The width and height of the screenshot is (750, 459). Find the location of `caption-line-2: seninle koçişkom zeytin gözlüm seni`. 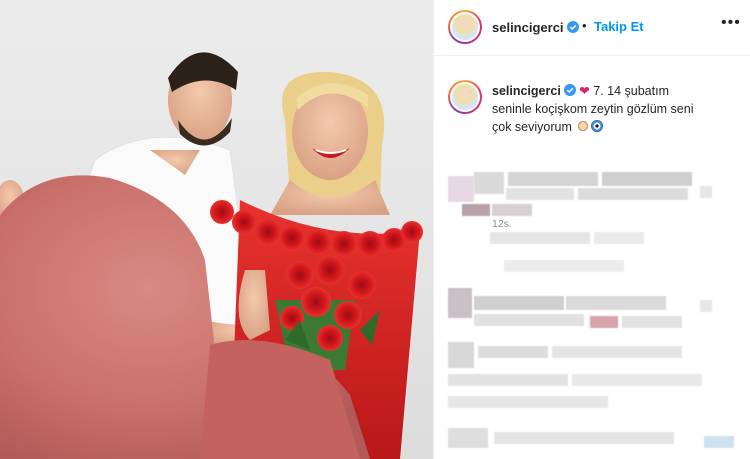

caption-line-2: seninle koçişkom zeytin gözlüm seni is located at coordinates (593, 109).